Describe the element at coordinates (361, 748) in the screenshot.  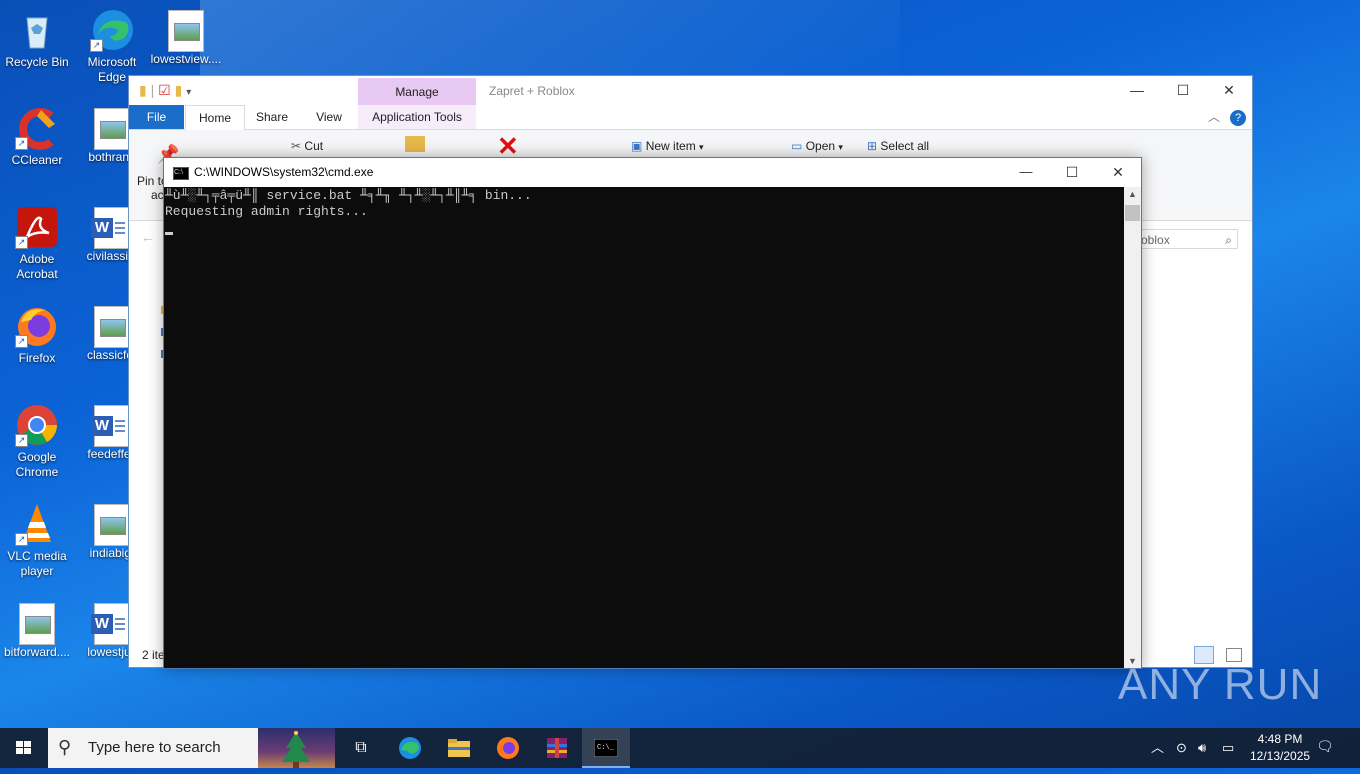
I see `task-view-icon: ⧉` at that location.